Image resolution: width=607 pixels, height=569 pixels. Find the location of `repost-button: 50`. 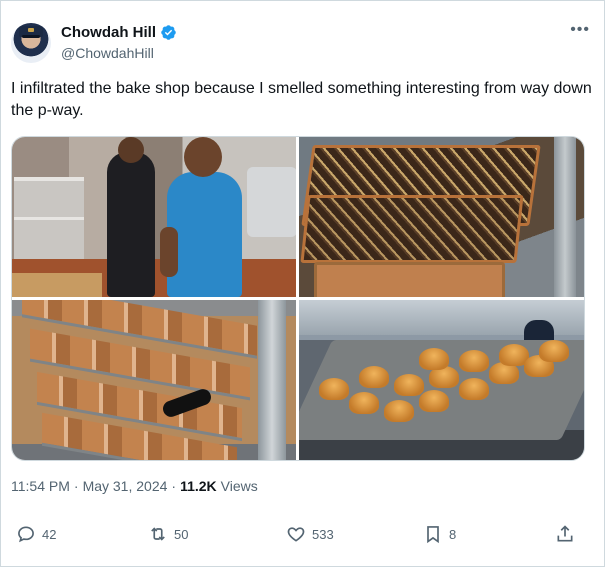

repost-button: 50 is located at coordinates (168, 534).